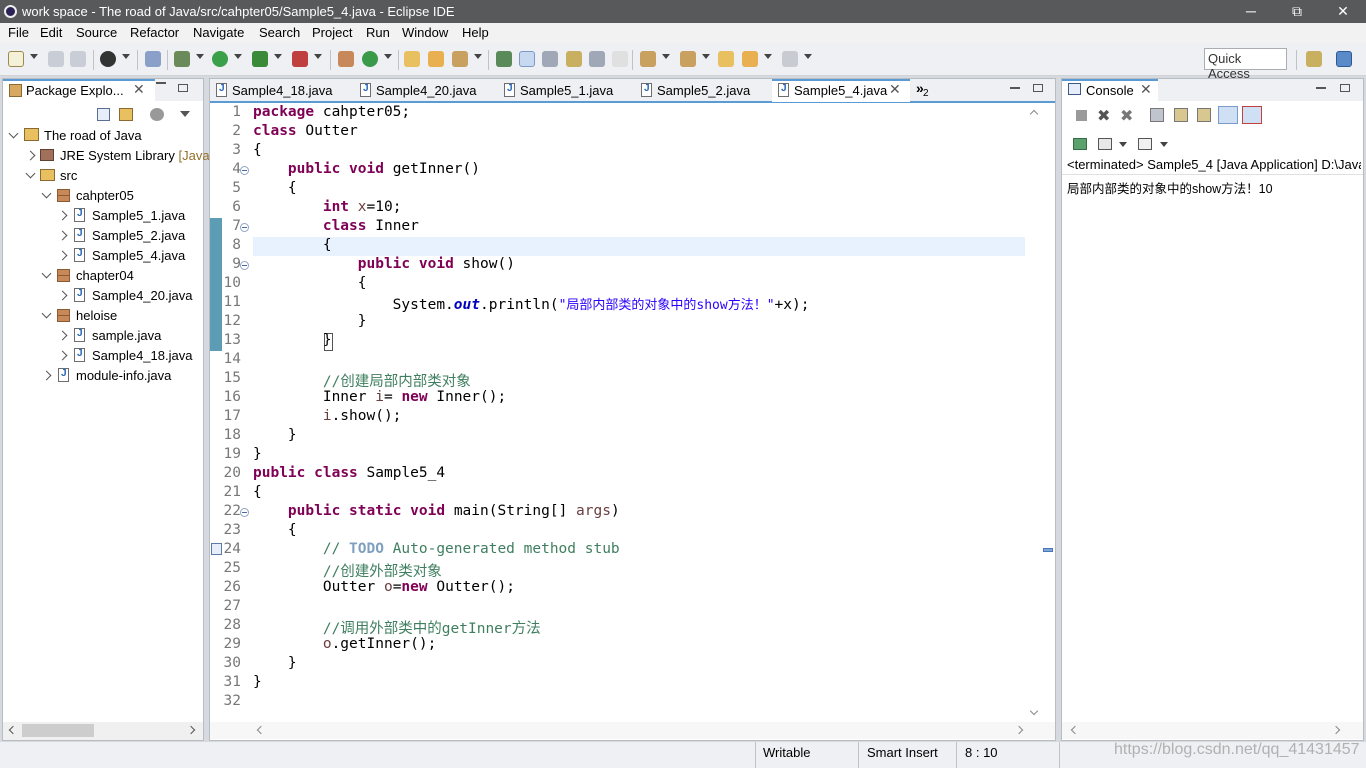  Describe the element at coordinates (34, 56) in the screenshot. I see `new-dropdown-icon` at that location.